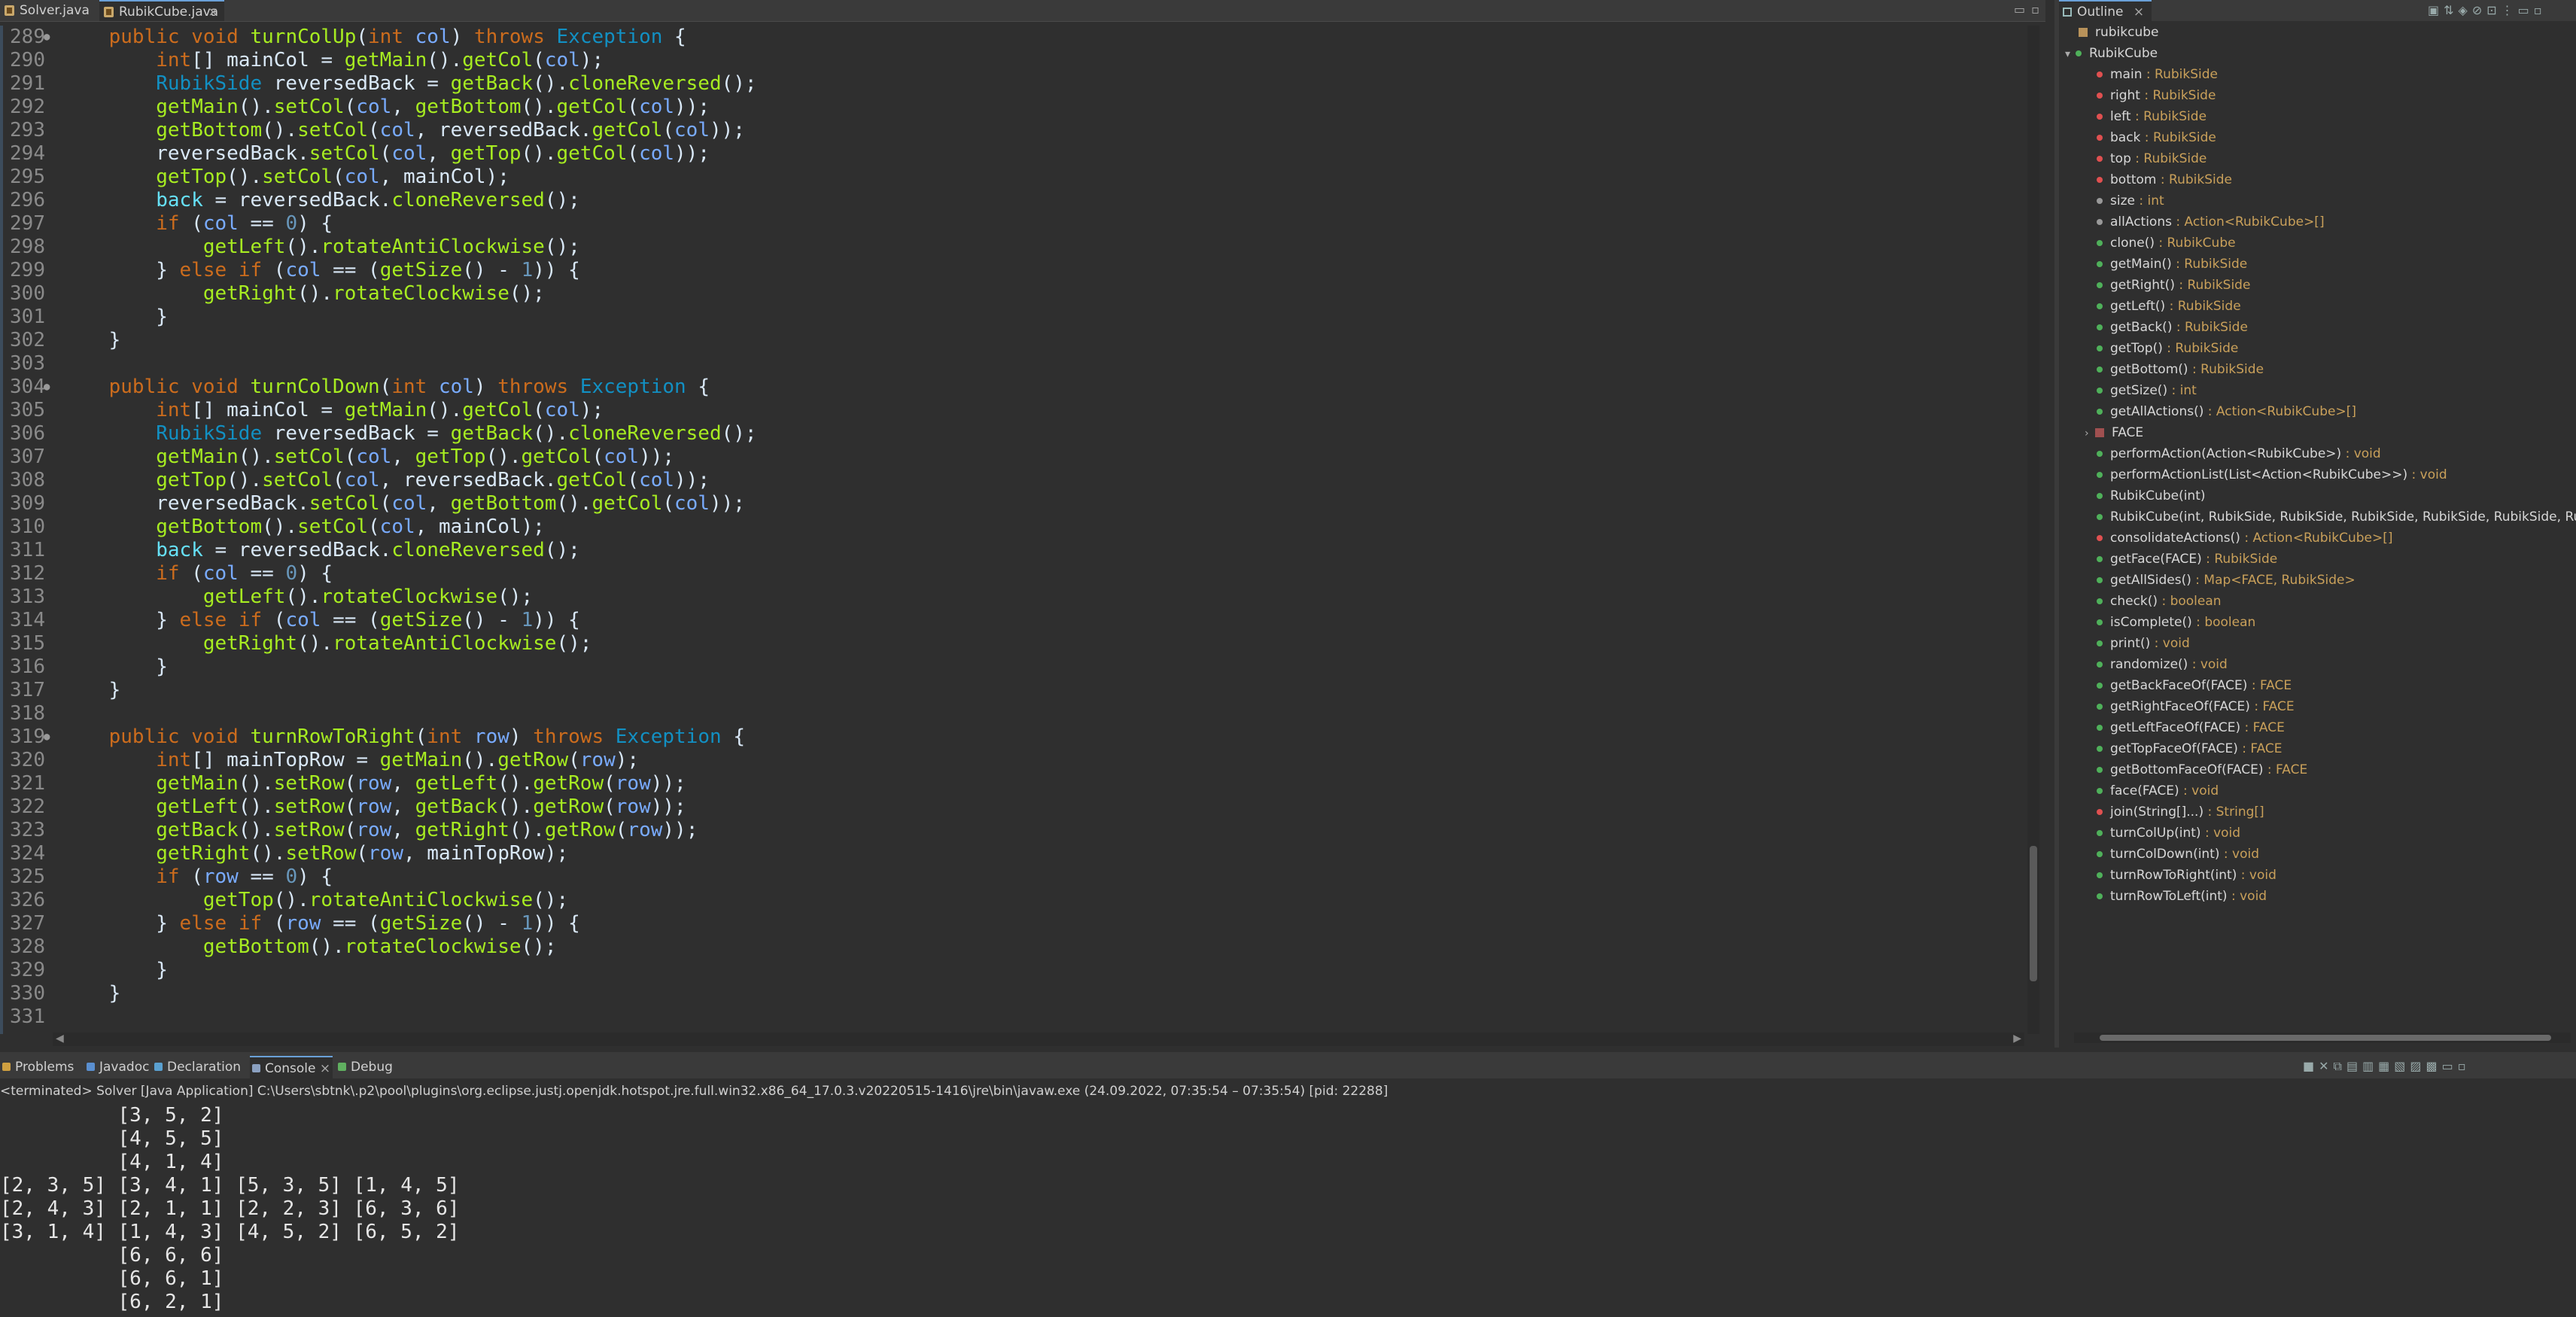 The height and width of the screenshot is (1317, 2576). What do you see at coordinates (2191, 727) in the screenshot?
I see `outline-item: getLeftFaceOf(FACE) : FACE` at bounding box center [2191, 727].